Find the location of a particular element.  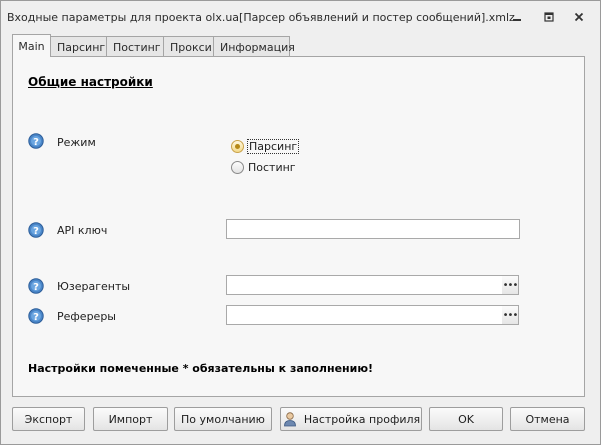

default-button-label: По умолчанию is located at coordinates (223, 419).